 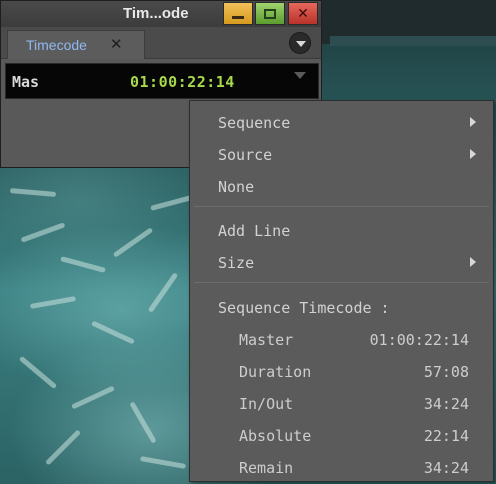 I want to click on tab-close-icon: ✕, so click(x=116, y=44).